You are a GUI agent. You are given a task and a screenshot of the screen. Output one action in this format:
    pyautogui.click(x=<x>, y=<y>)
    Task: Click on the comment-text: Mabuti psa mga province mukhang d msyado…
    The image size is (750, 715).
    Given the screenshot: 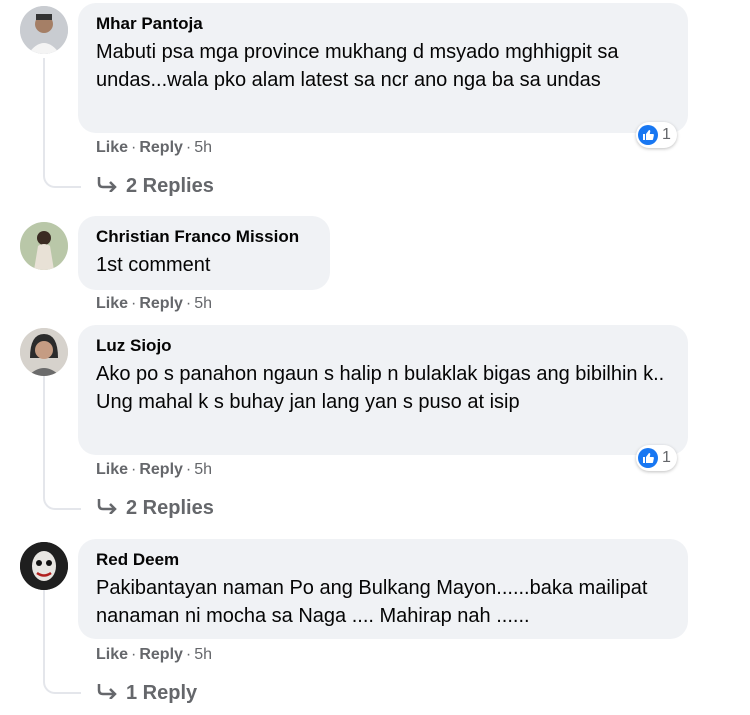 What is the action you would take?
    pyautogui.click(x=357, y=66)
    